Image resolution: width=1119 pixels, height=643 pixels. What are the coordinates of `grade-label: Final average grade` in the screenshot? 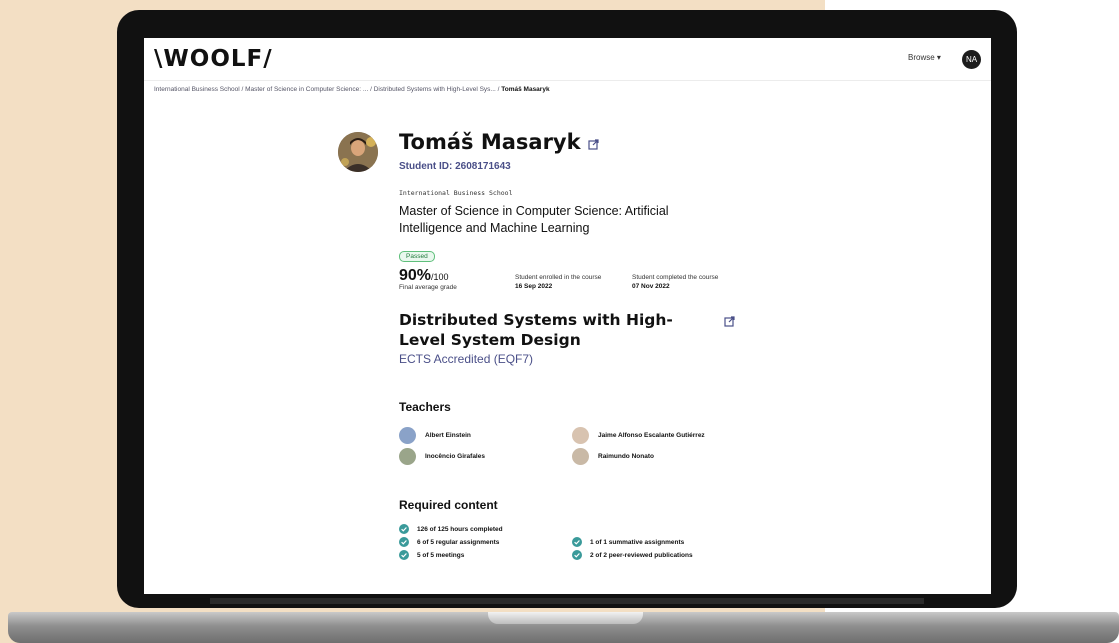 It's located at (428, 287).